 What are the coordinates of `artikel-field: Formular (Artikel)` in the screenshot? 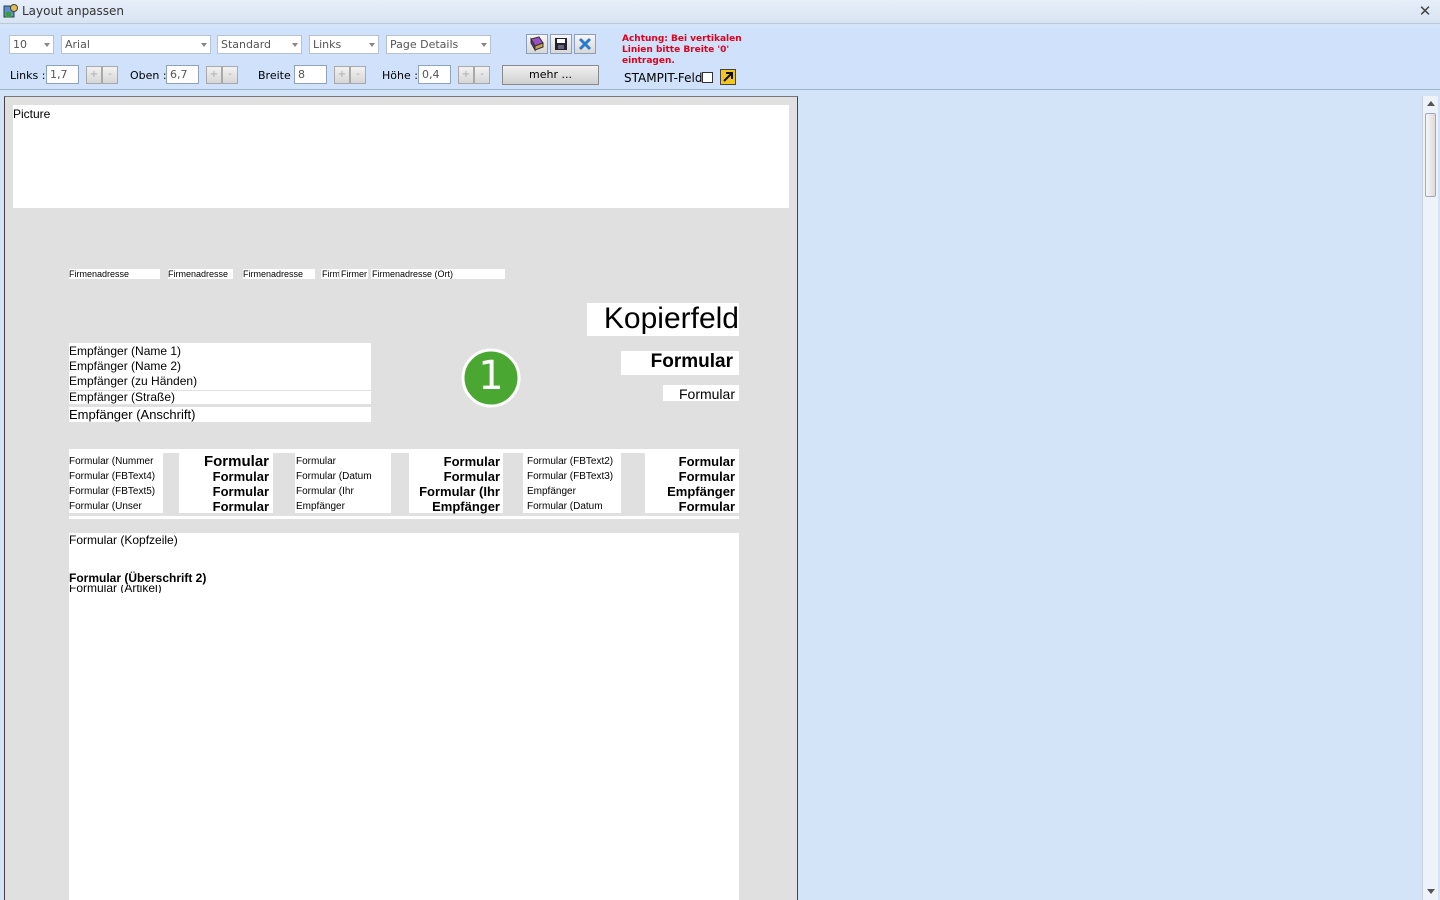 It's located at (129, 589).